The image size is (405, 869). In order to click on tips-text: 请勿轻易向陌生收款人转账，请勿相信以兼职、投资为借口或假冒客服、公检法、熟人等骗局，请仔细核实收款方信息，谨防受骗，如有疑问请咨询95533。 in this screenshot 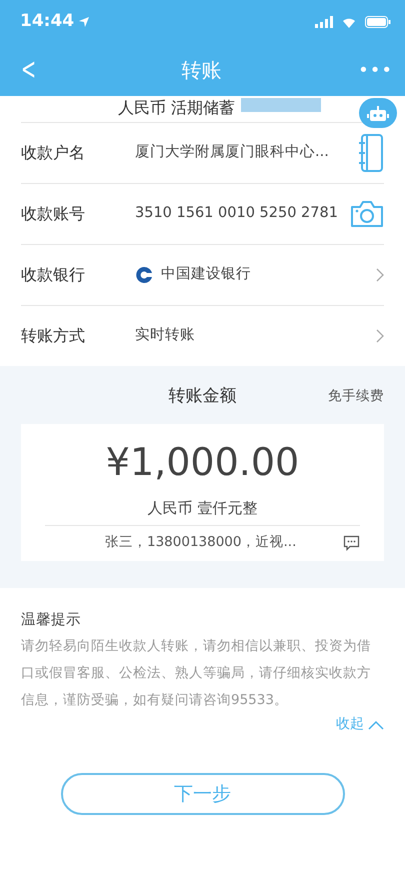, I will do `click(196, 673)`.